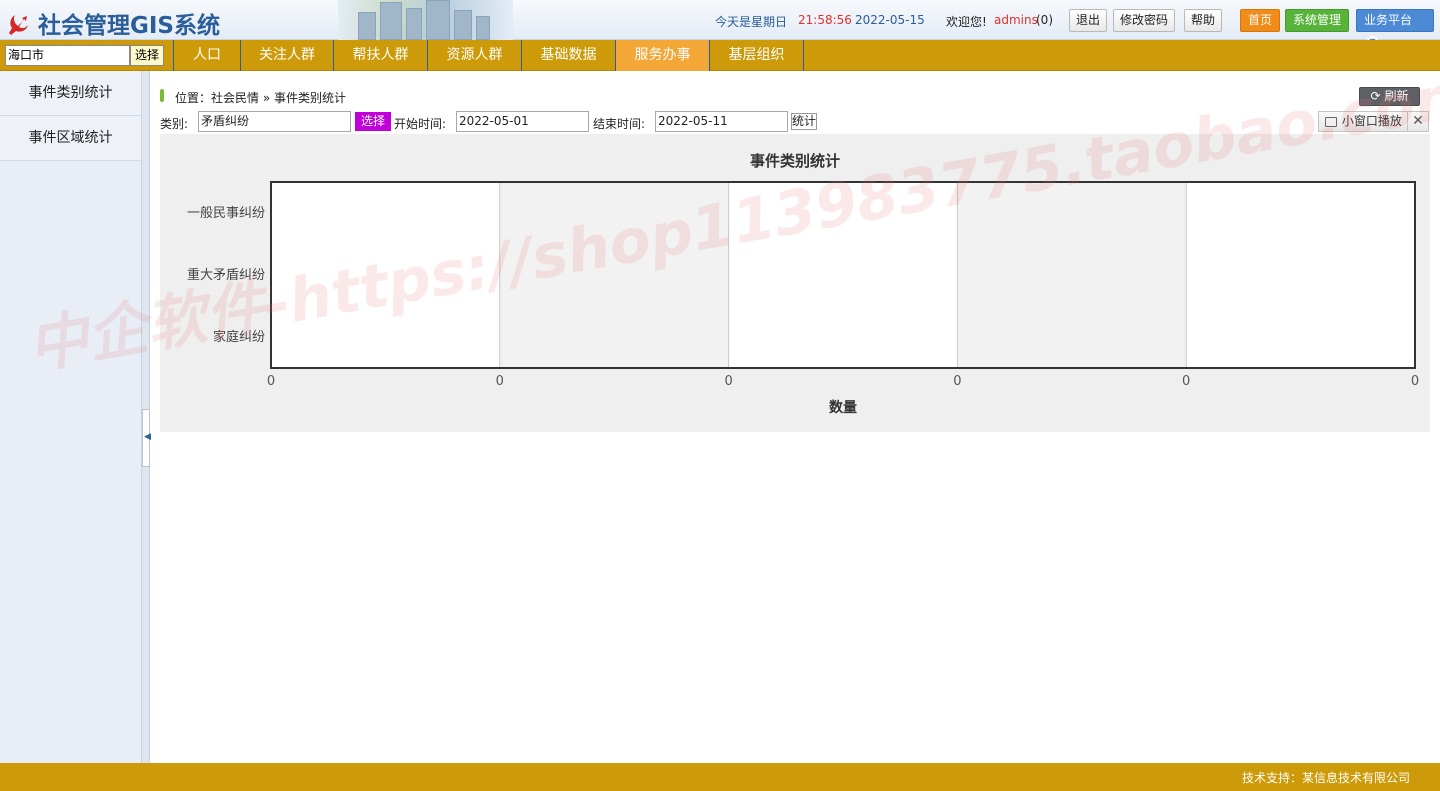 The image size is (1440, 791). Describe the element at coordinates (1144, 20) in the screenshot. I see `change-password-button: 修改密码` at that location.